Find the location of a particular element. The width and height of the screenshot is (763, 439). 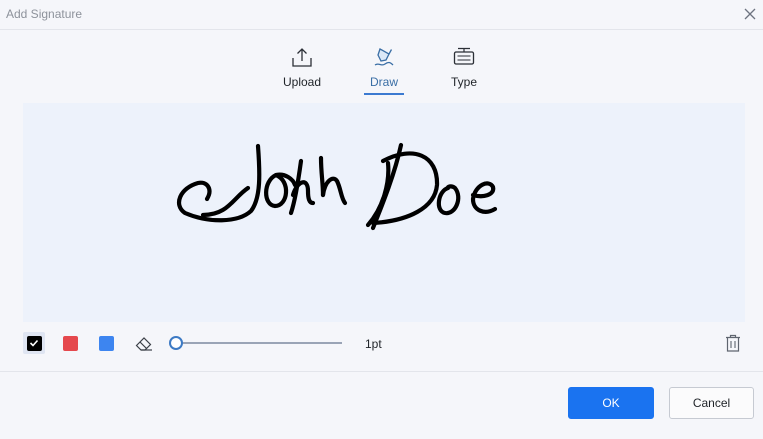

trash-icon is located at coordinates (733, 343).